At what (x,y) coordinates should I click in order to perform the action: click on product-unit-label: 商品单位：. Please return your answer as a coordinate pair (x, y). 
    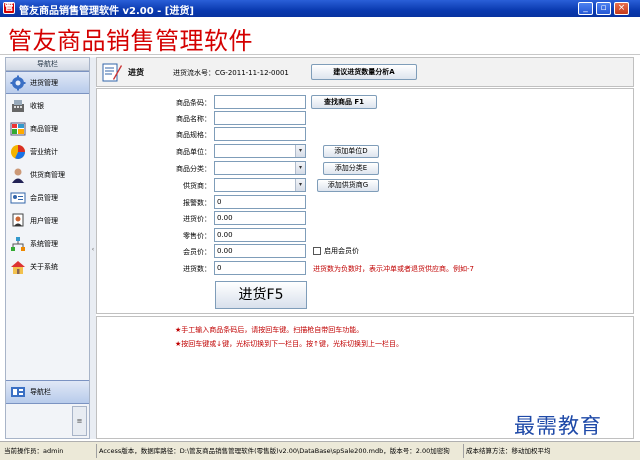
    Looking at the image, I should click on (193, 152).